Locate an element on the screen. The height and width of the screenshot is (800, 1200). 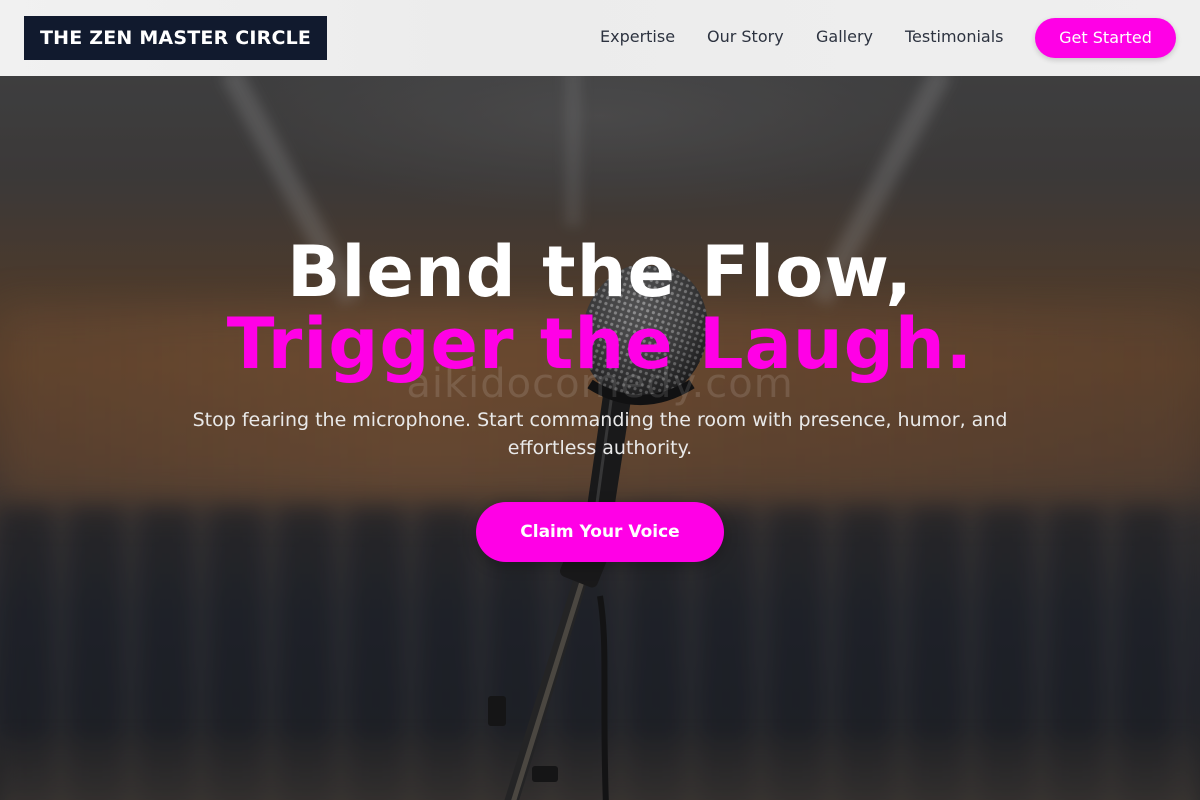
get-started-button: Get Started is located at coordinates (1105, 38).